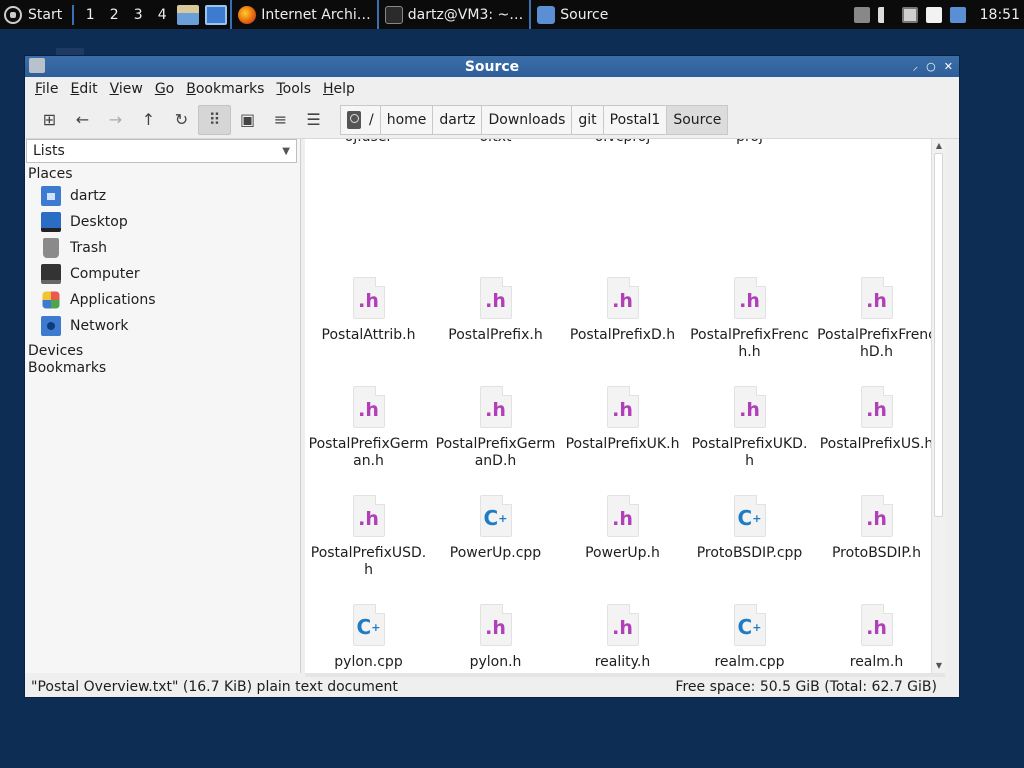 The width and height of the screenshot is (1024, 768). Describe the element at coordinates (749, 142) in the screenshot. I see `file-item: Postal Plus MP.vcproj` at that location.